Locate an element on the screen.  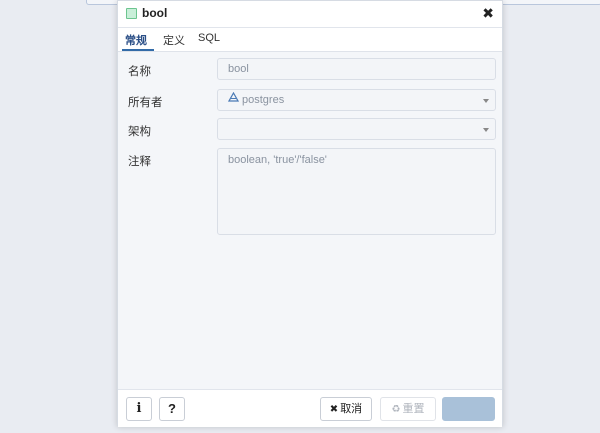
type-icon is located at coordinates (131, 13).